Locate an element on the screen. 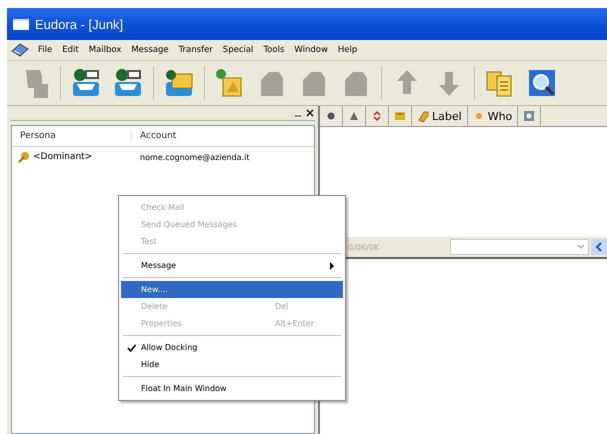 The width and height of the screenshot is (607, 434). server-icon is located at coordinates (529, 116).